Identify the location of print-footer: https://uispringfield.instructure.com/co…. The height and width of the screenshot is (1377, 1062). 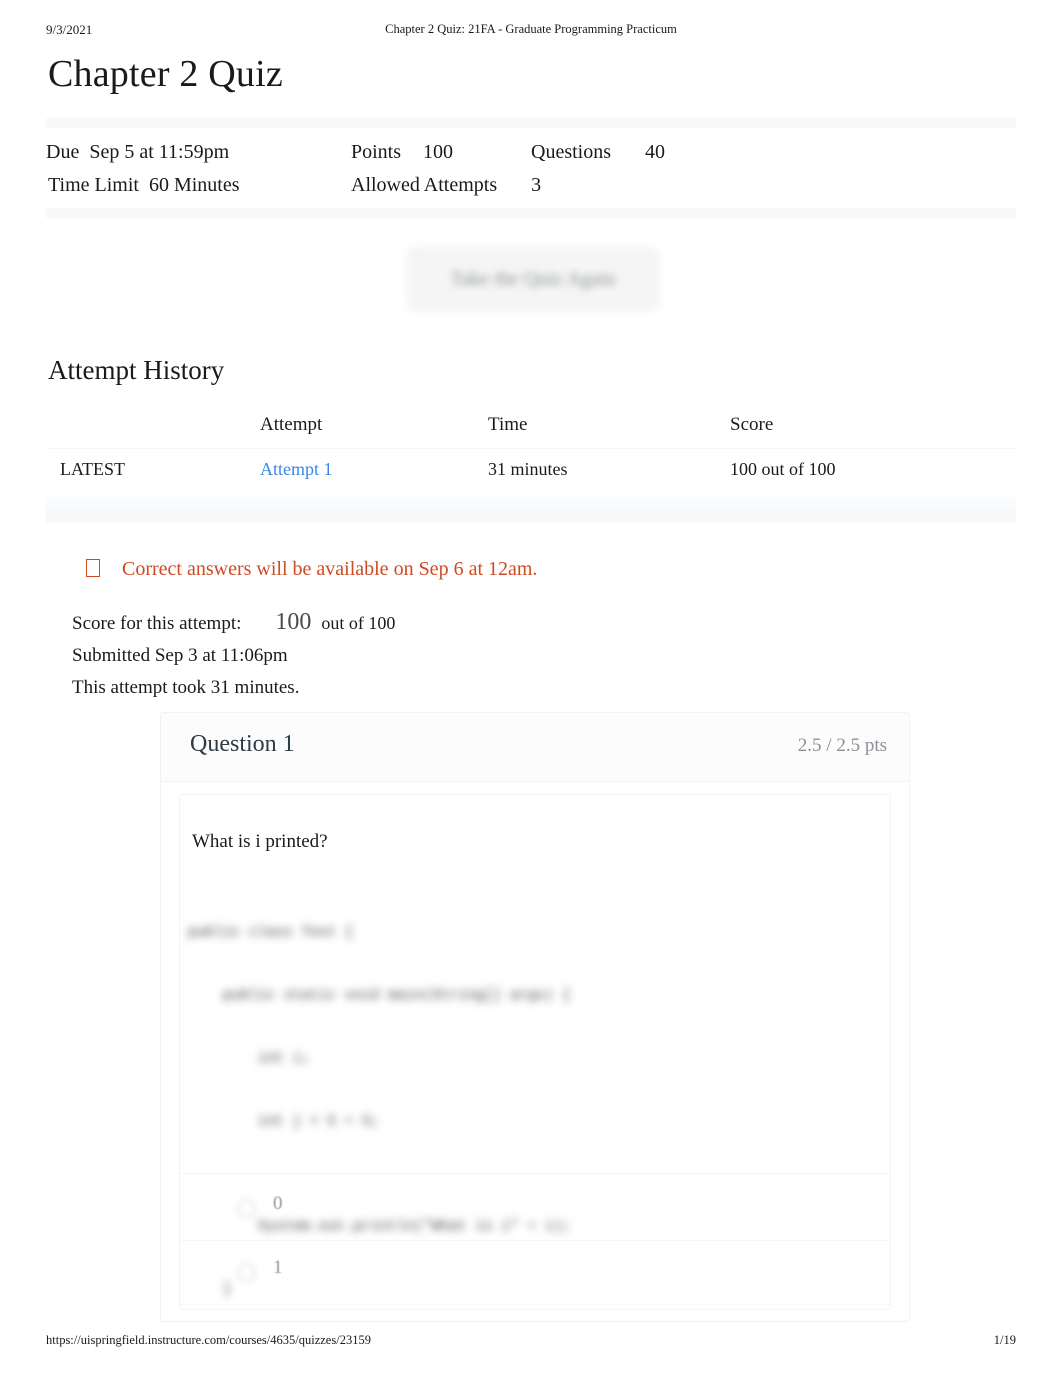
(531, 1343).